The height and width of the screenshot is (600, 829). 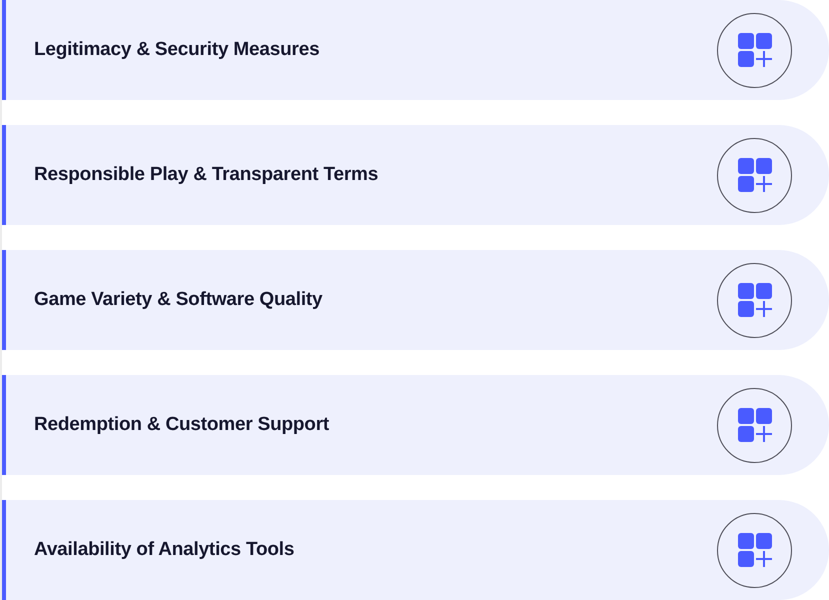 What do you see at coordinates (164, 550) in the screenshot?
I see `item-title: Availability of Analytics Tools` at bounding box center [164, 550].